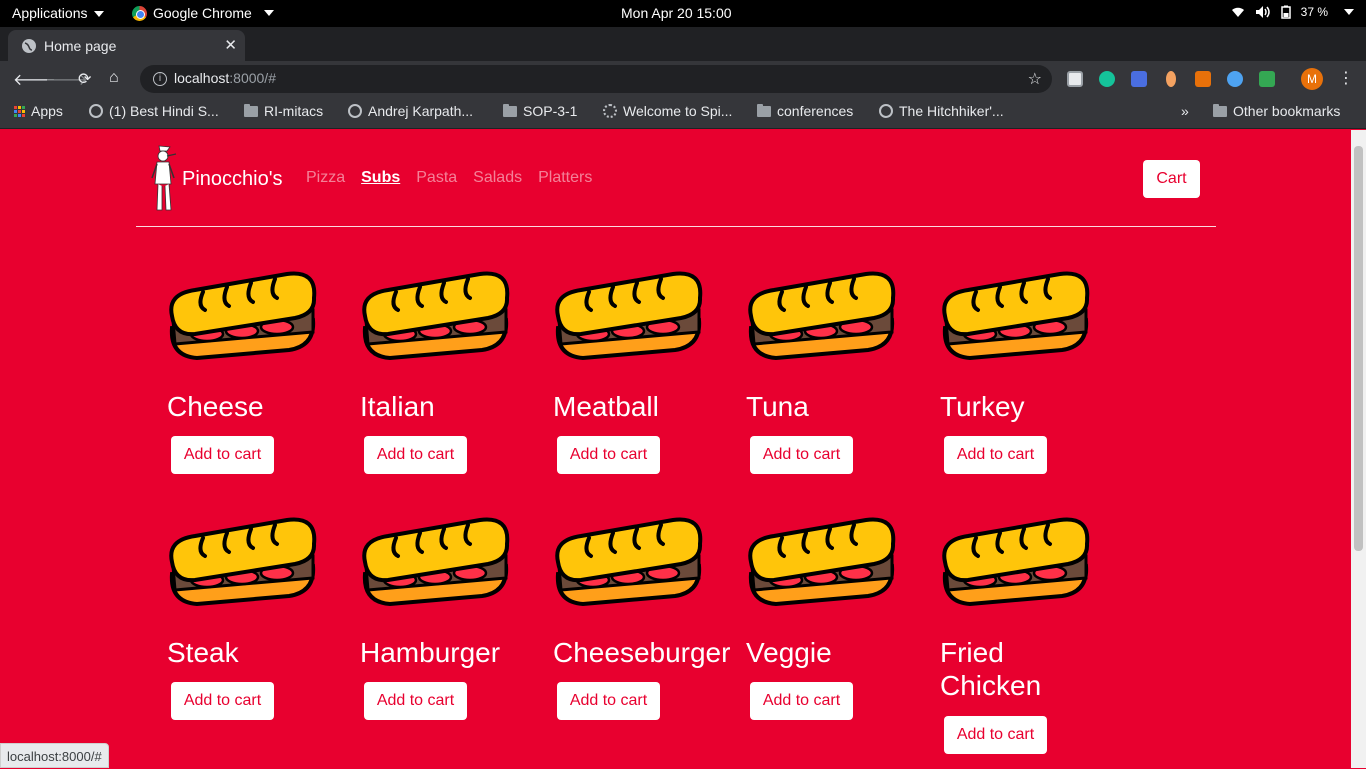 This screenshot has height=769, width=1366. Describe the element at coordinates (497, 178) in the screenshot. I see `nav-link-salads: Salads` at that location.